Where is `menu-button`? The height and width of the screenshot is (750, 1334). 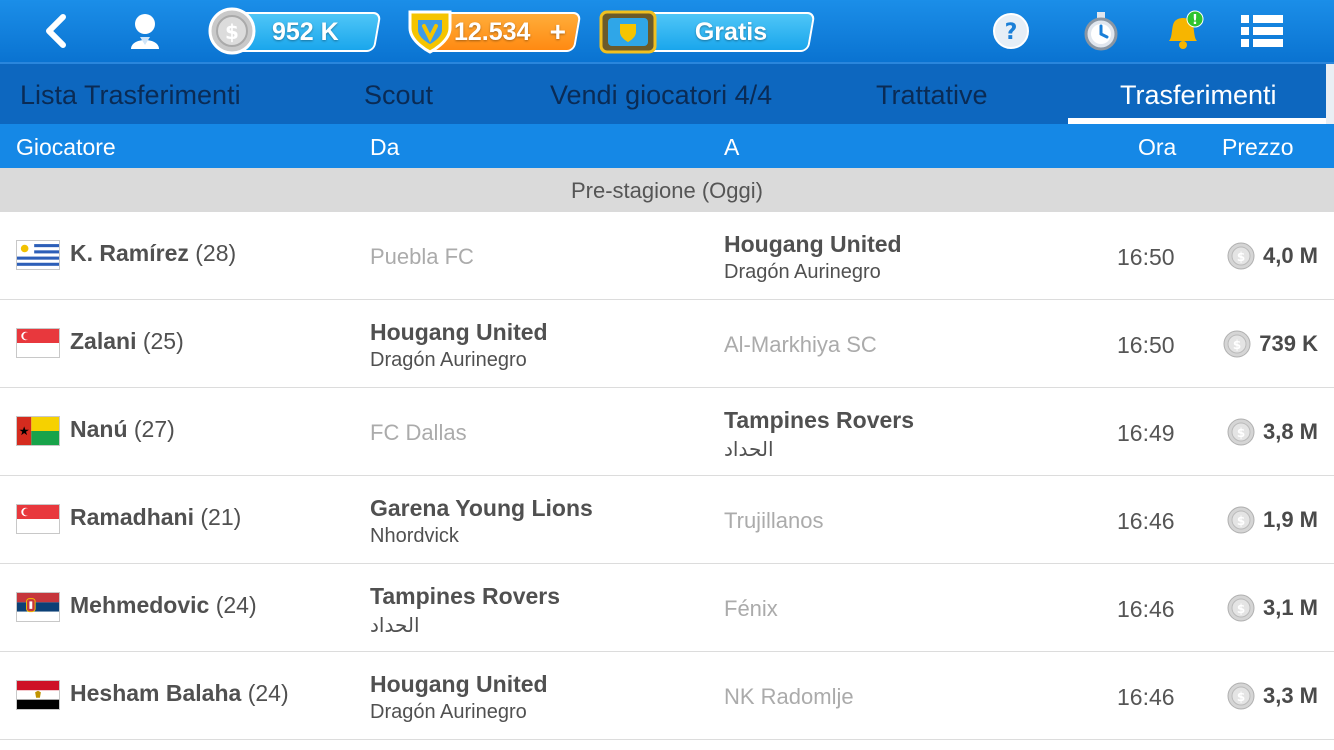
menu-button is located at coordinates (1262, 31).